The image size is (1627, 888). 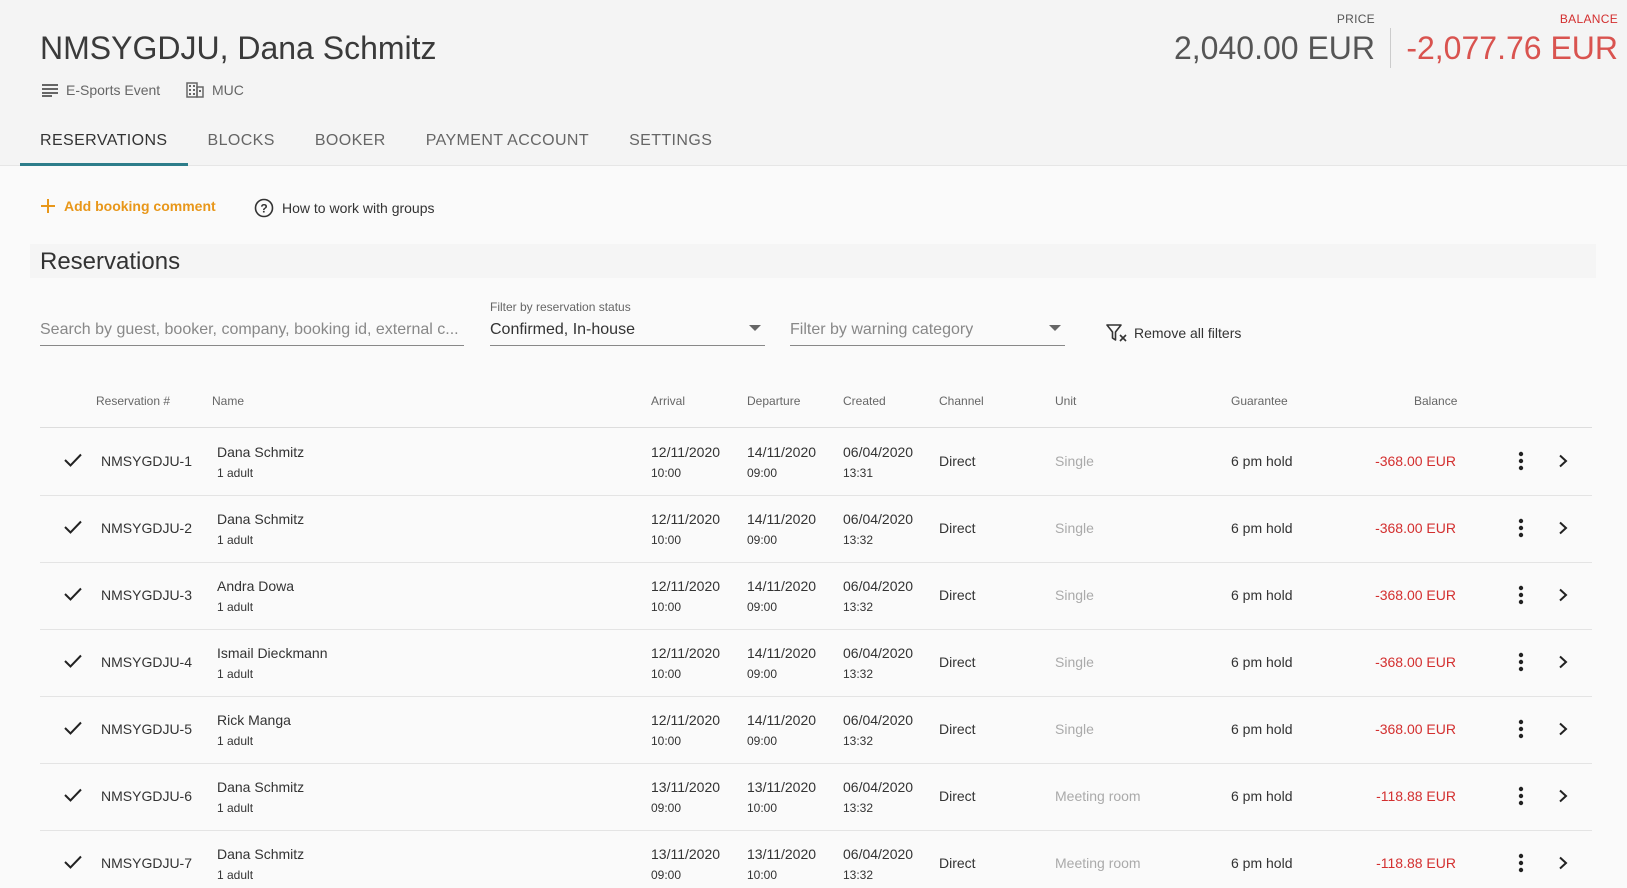 What do you see at coordinates (666, 674) in the screenshot?
I see `arrival-time: 10:00` at bounding box center [666, 674].